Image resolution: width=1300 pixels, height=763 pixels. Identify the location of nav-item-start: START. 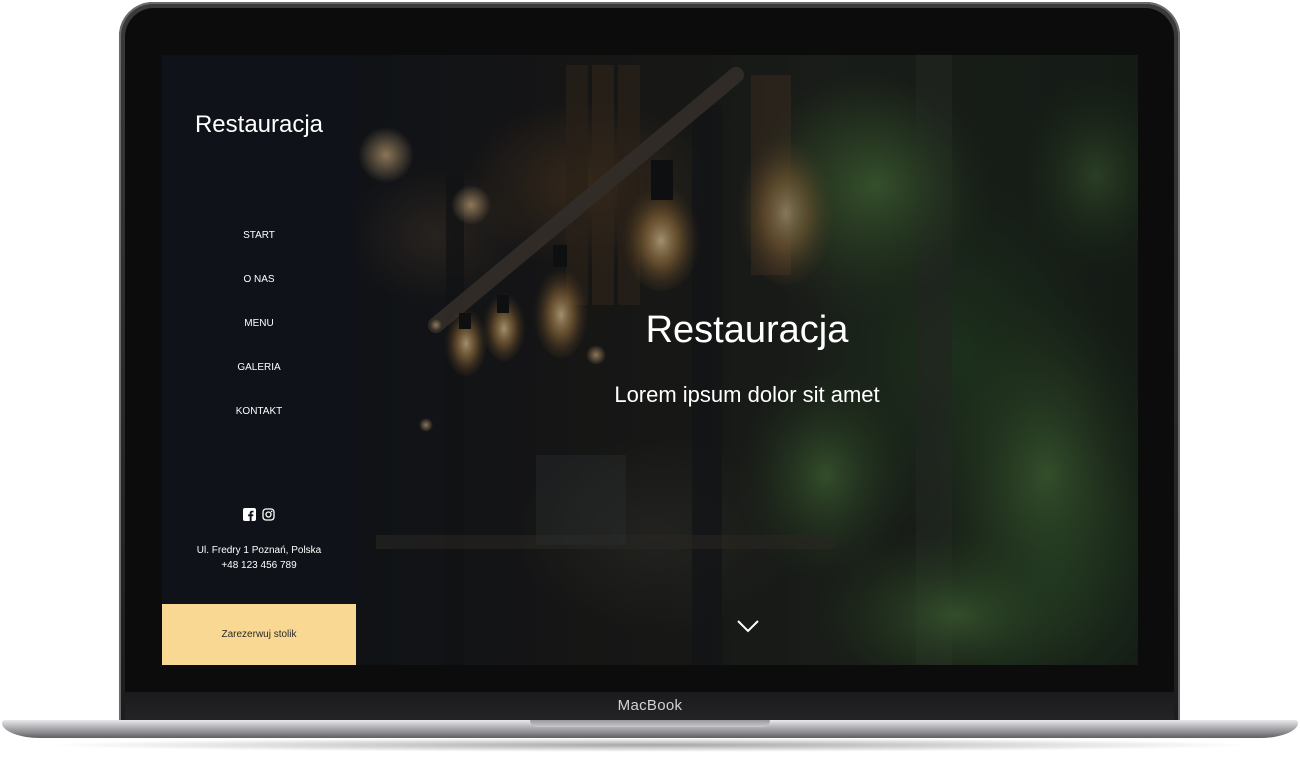
(259, 251).